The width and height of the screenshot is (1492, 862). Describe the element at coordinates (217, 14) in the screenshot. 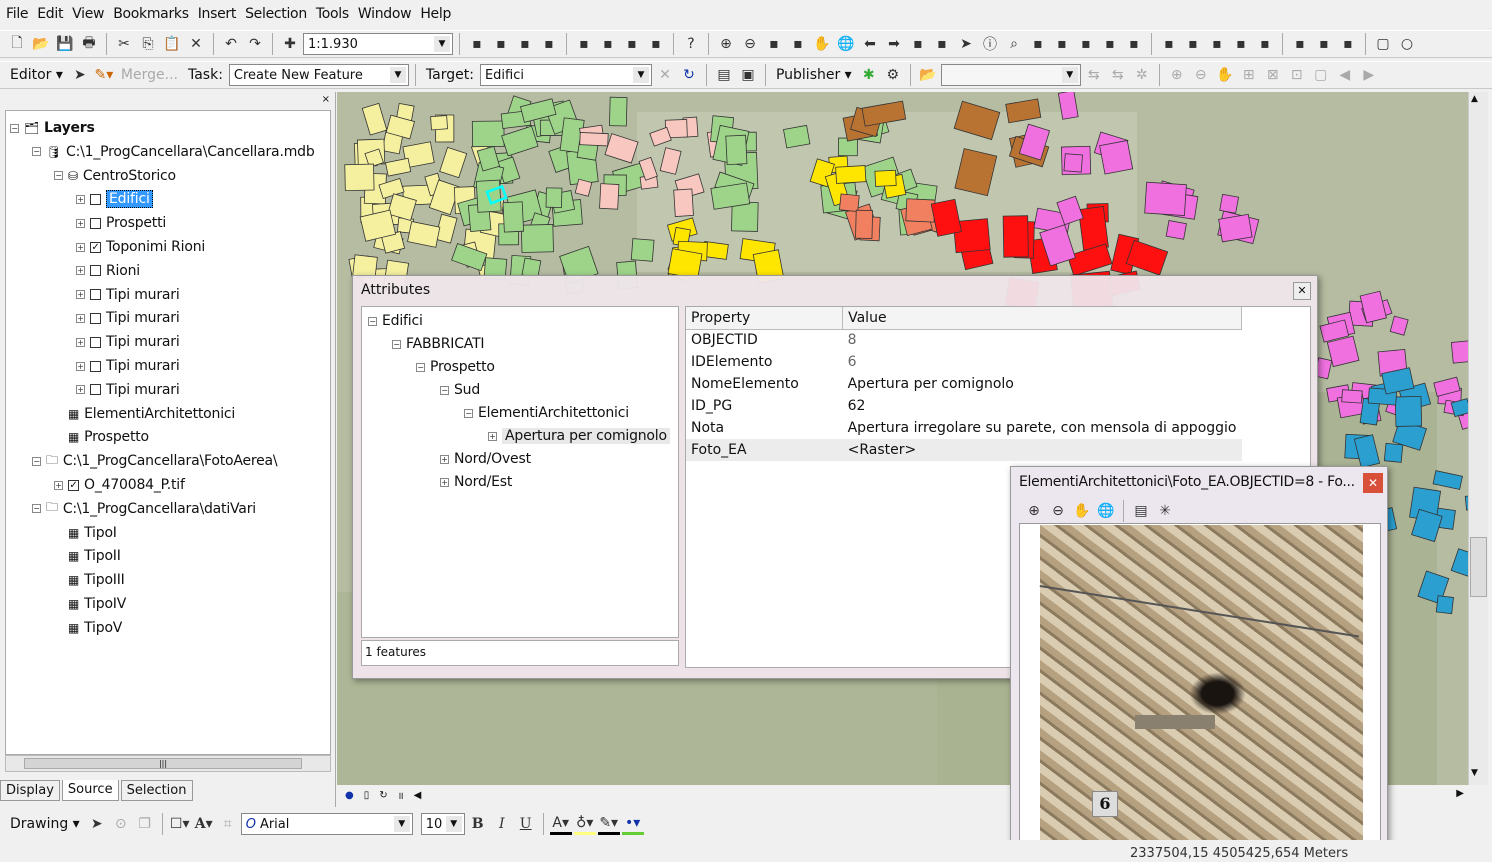

I see `menu-insert: Insert` at that location.